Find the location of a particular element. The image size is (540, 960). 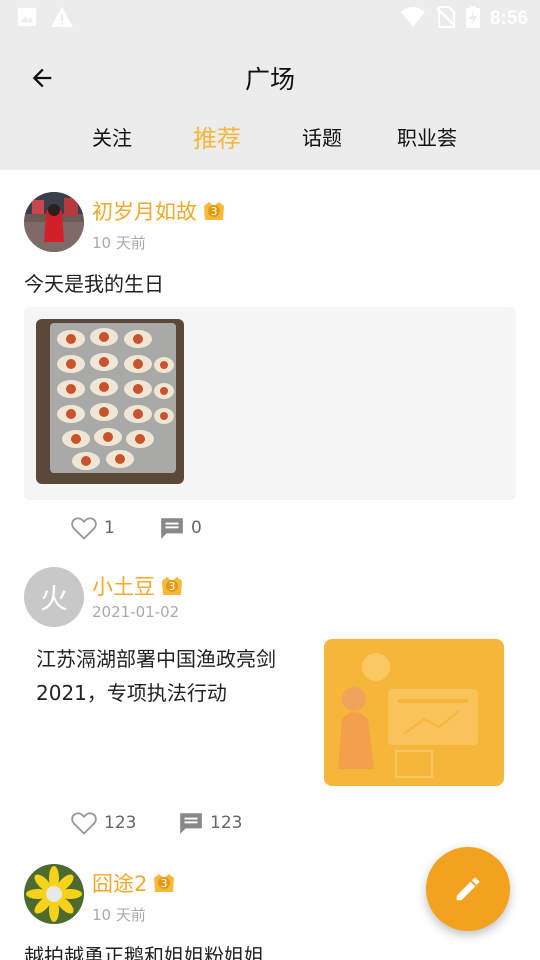

page-title: 广场 is located at coordinates (269, 79).